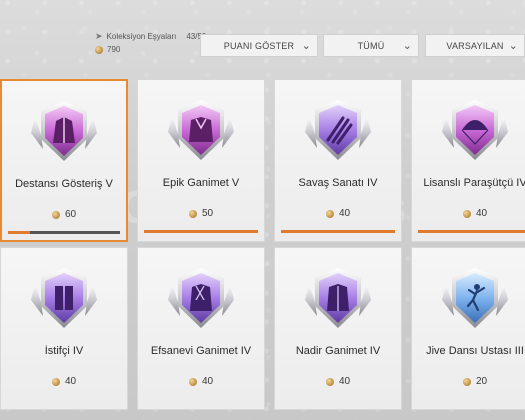  What do you see at coordinates (64, 132) in the screenshot?
I see `jacket-icon` at bounding box center [64, 132].